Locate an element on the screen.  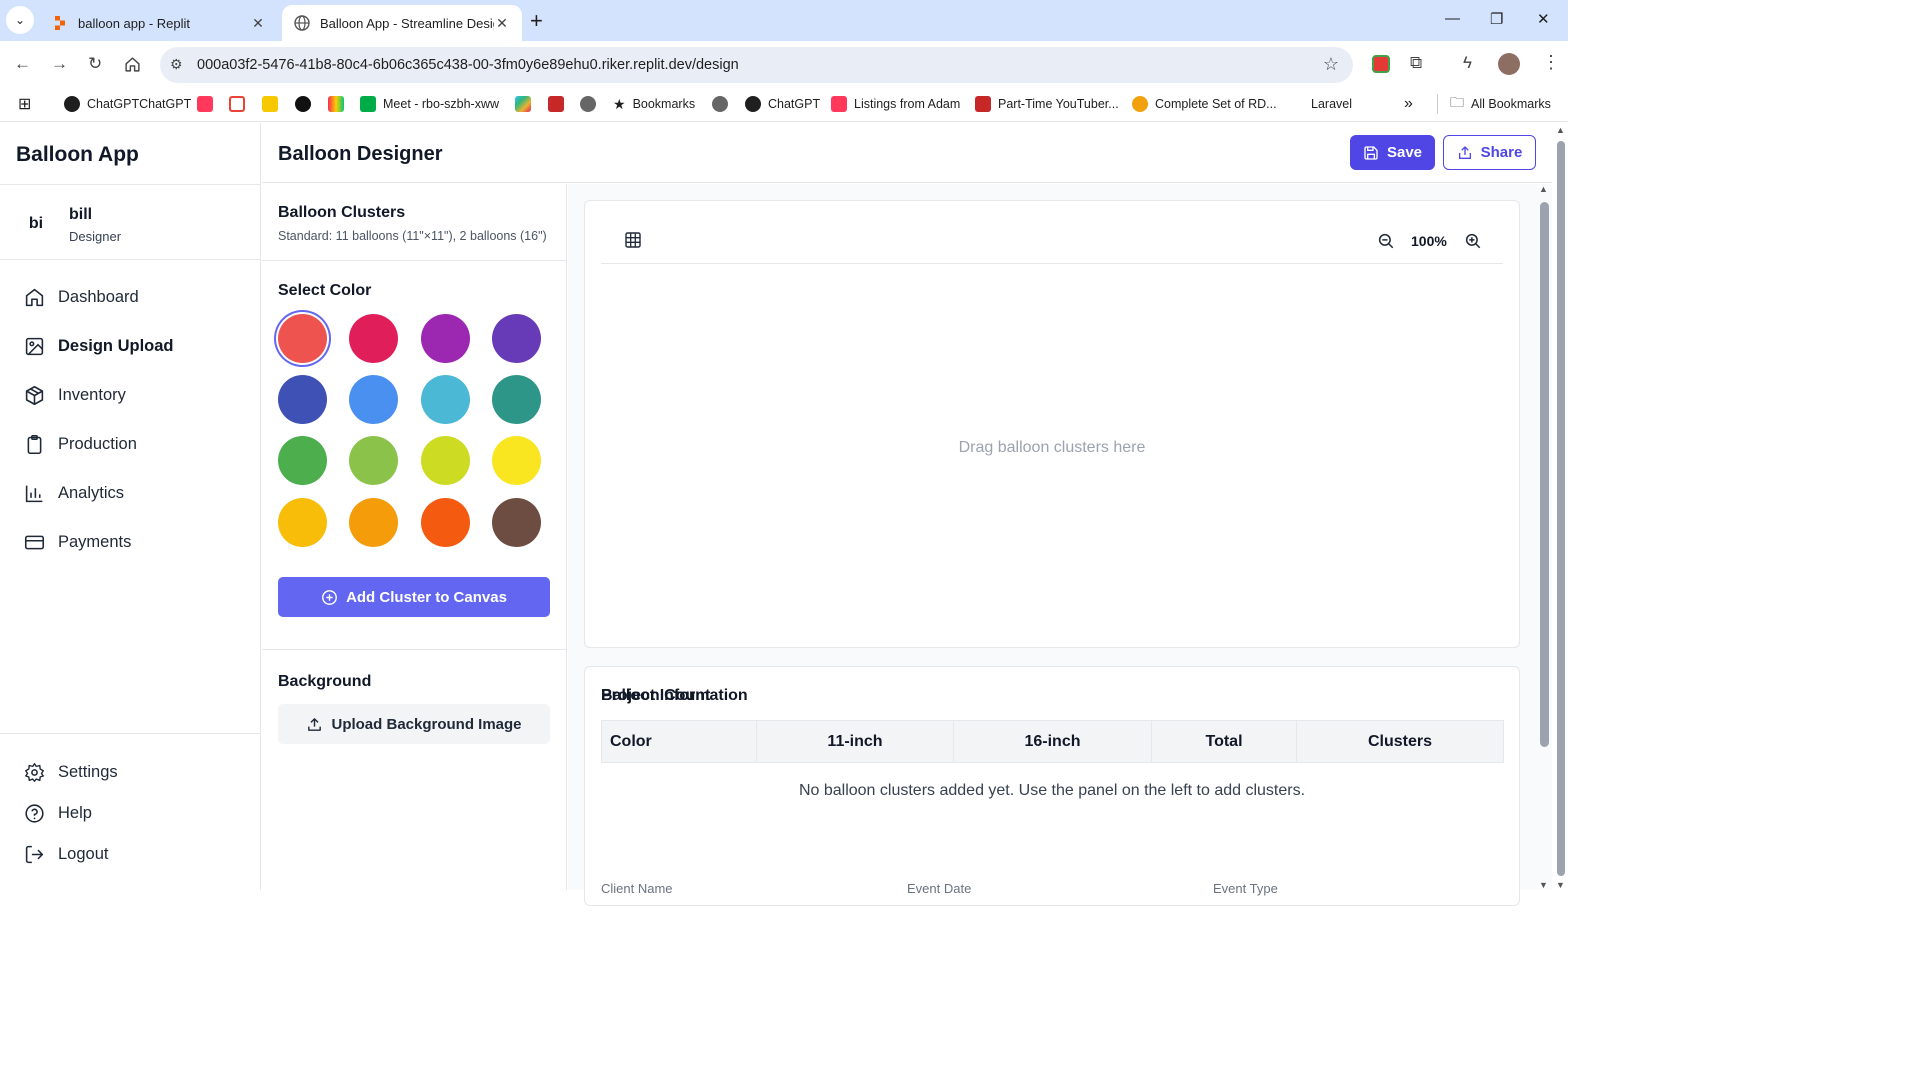
sidebar-item-label: Analytics is located at coordinates (91, 493).